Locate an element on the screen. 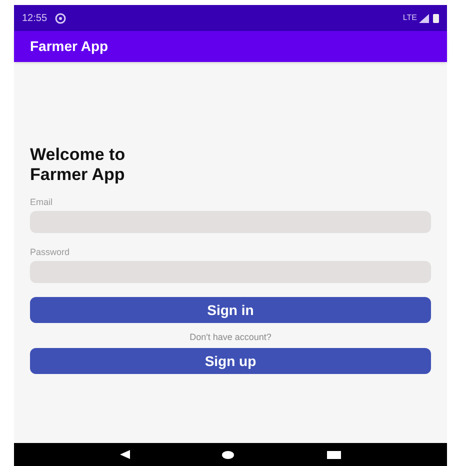  notification-icon is located at coordinates (60, 18).